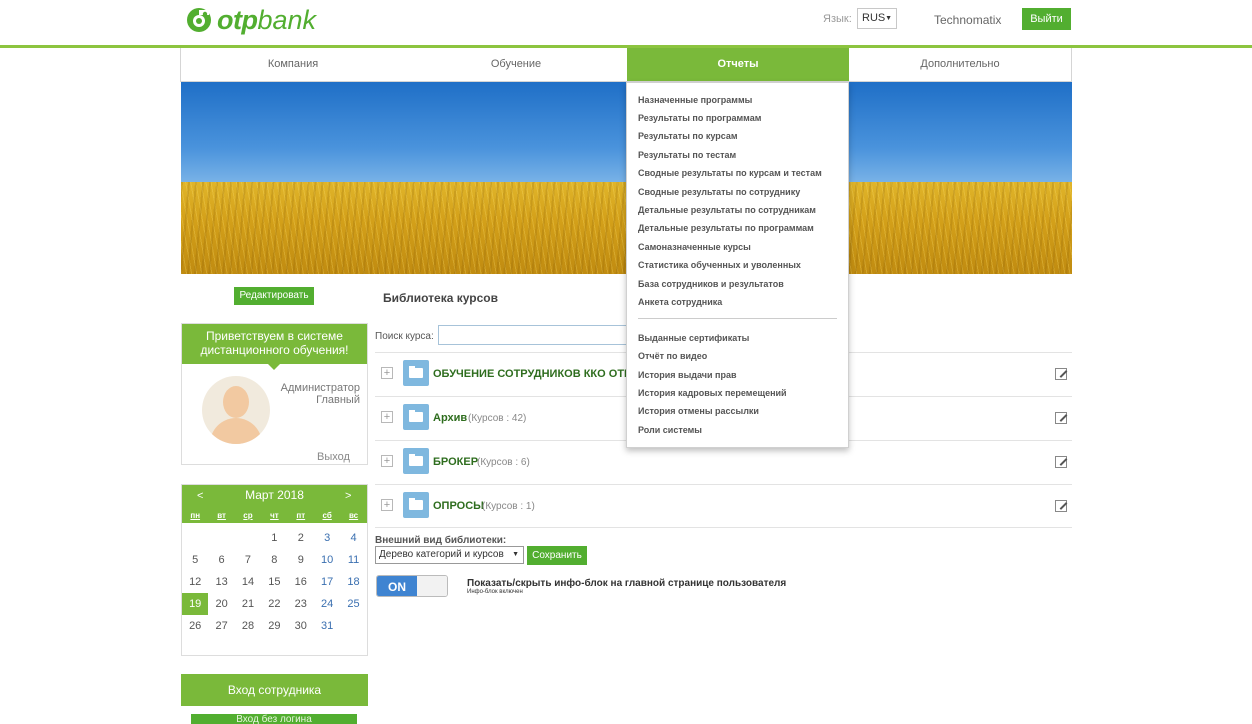  Describe the element at coordinates (221, 604) in the screenshot. I see `calendar-day: 20` at that location.